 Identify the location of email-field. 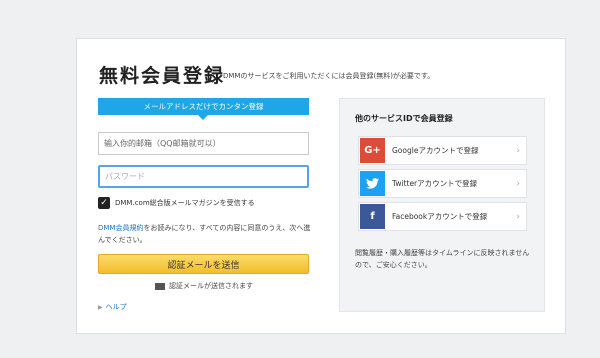
(203, 143).